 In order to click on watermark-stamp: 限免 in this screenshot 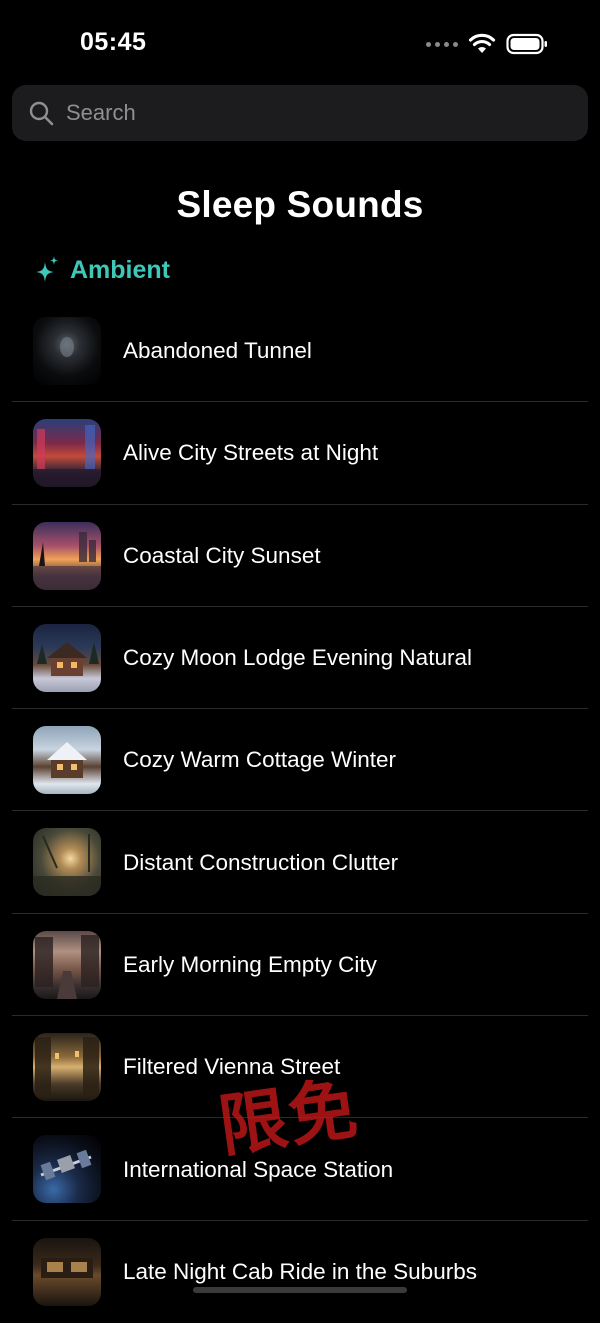, I will do `click(289, 1118)`.